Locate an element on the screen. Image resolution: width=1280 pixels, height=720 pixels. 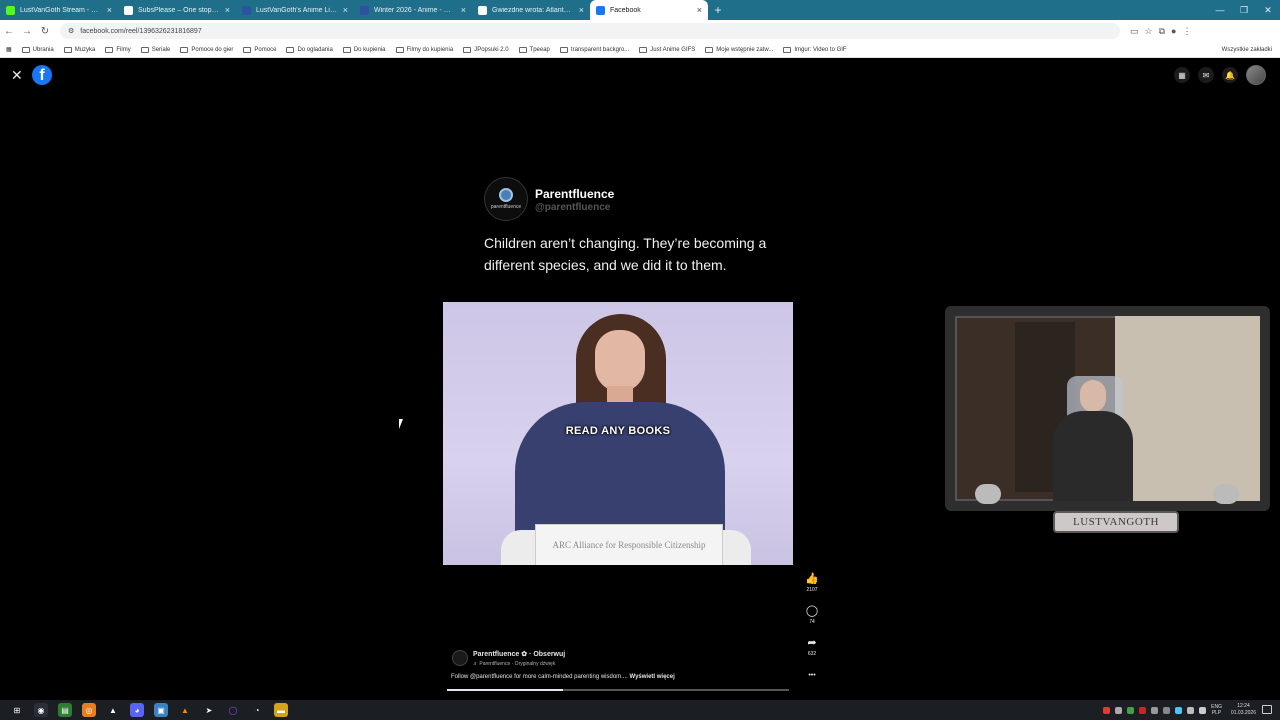
site-info-icon: ⚙ is located at coordinates (71, 31).